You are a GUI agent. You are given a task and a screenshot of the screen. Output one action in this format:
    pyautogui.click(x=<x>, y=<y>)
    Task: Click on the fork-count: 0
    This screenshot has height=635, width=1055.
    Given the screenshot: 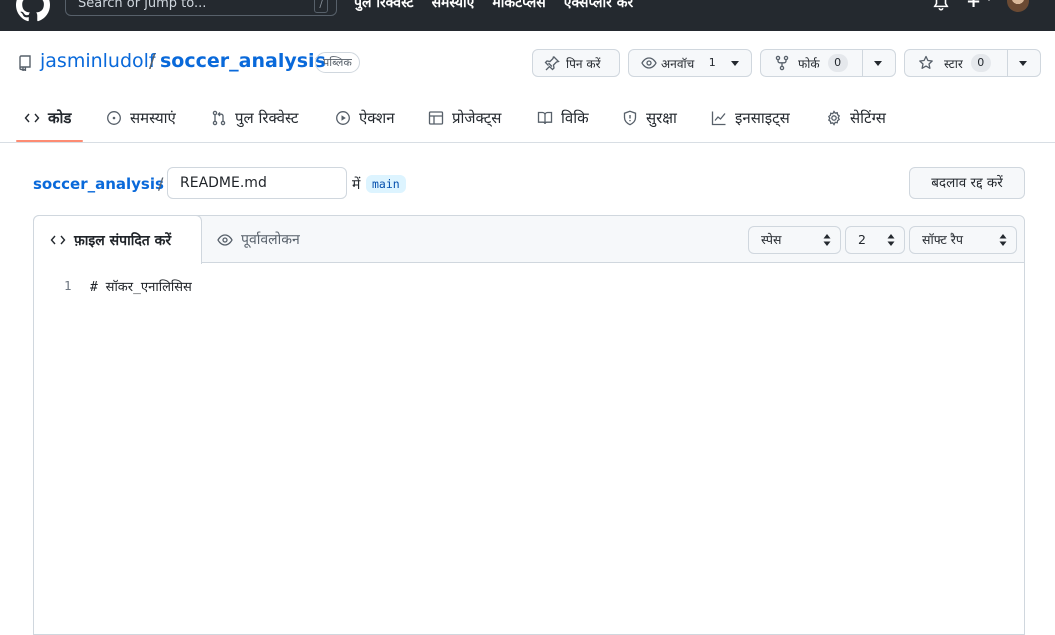 What is the action you would take?
    pyautogui.click(x=837, y=63)
    